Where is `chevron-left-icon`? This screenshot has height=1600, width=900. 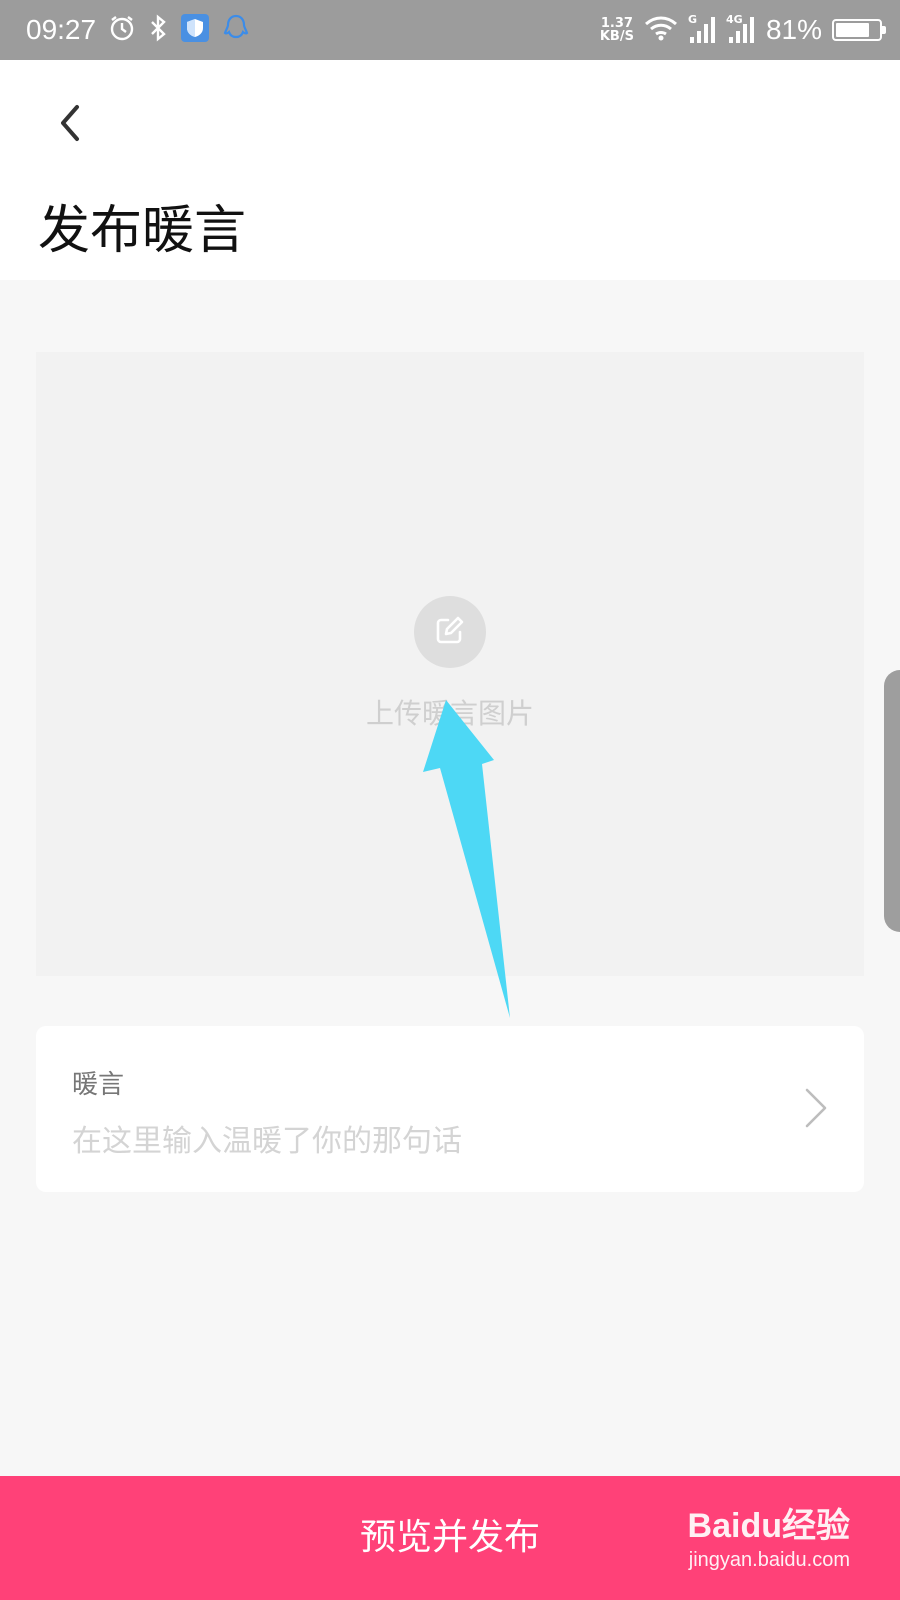
chevron-left-icon is located at coordinates (70, 125).